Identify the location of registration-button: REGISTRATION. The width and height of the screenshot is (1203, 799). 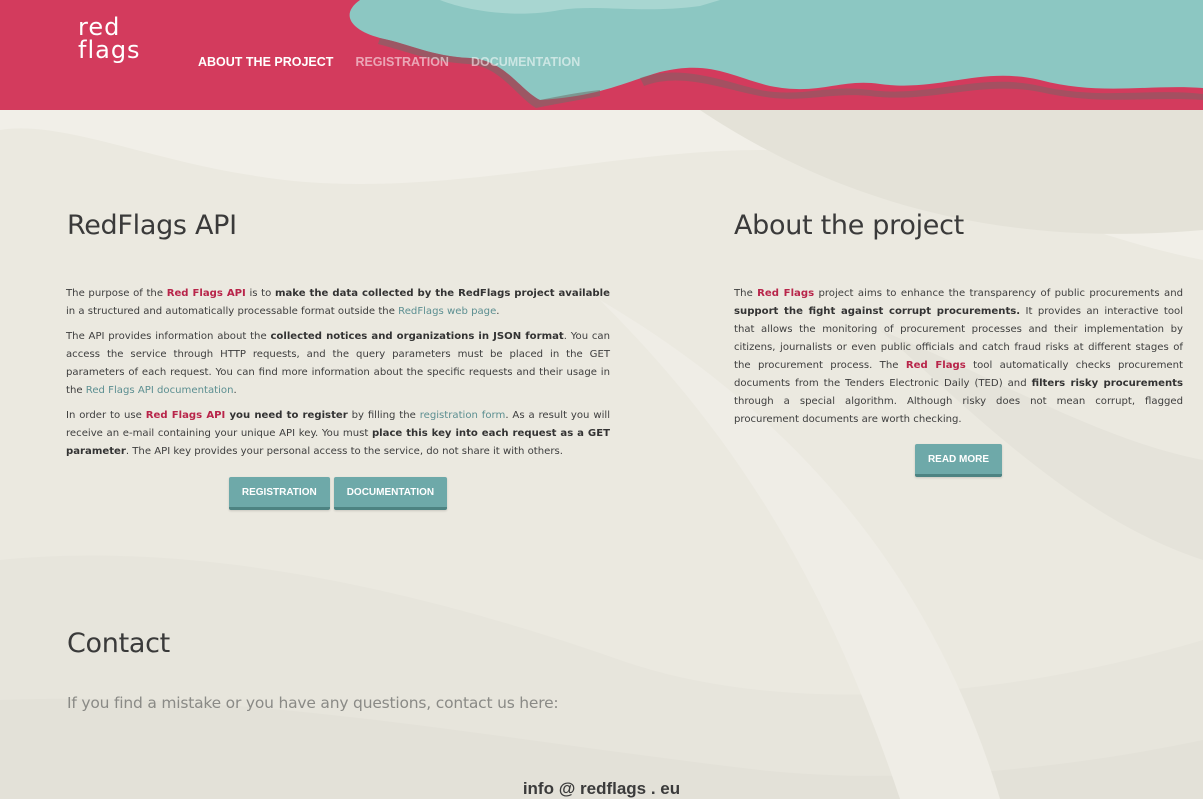
(279, 493).